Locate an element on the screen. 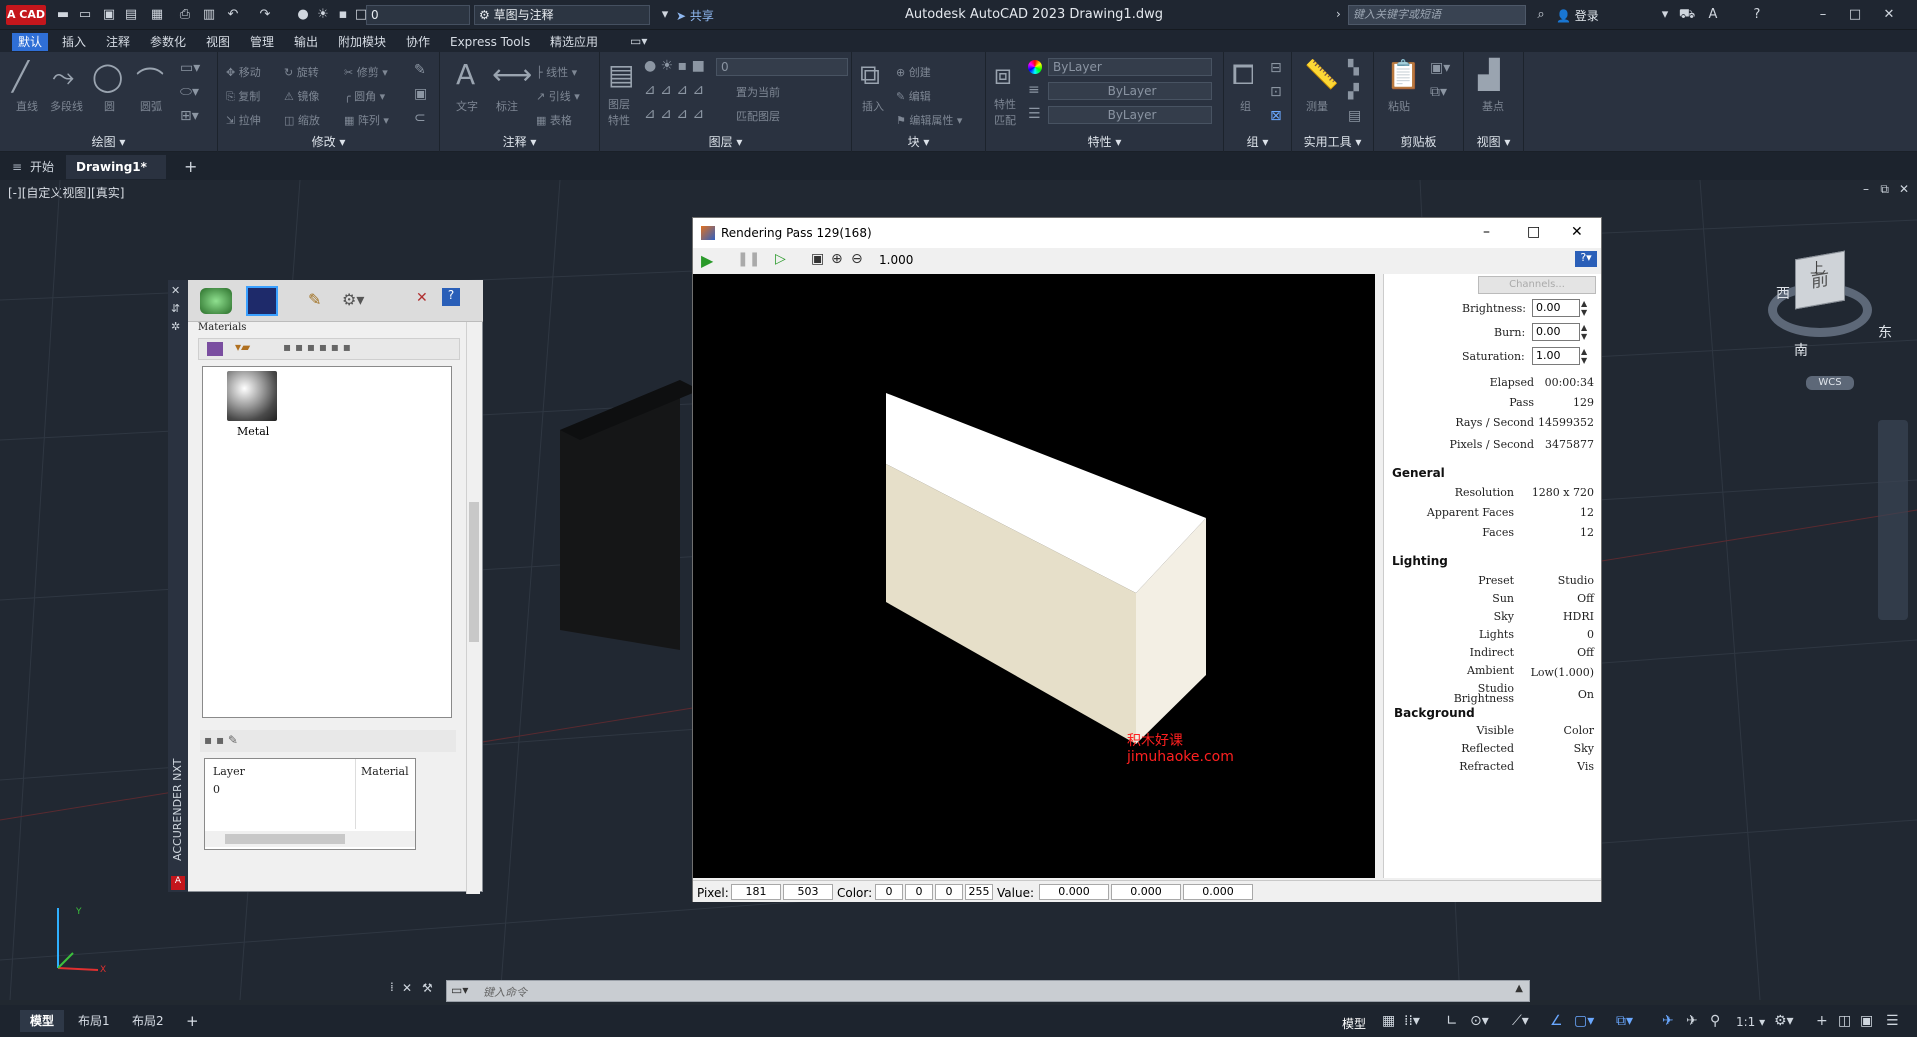  tab-layout1: 布局1 is located at coordinates (94, 1021).